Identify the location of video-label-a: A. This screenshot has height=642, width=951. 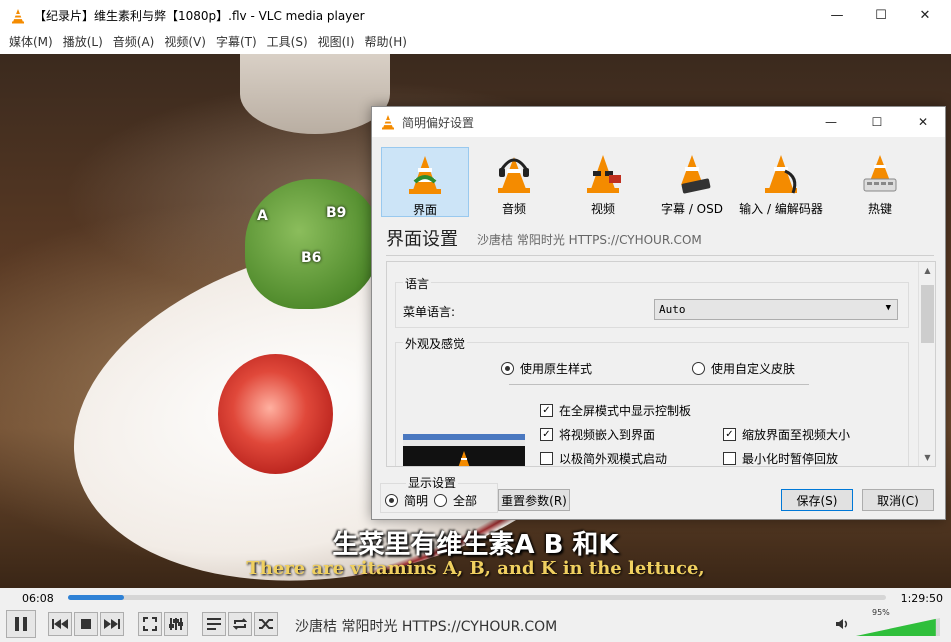
(262, 216).